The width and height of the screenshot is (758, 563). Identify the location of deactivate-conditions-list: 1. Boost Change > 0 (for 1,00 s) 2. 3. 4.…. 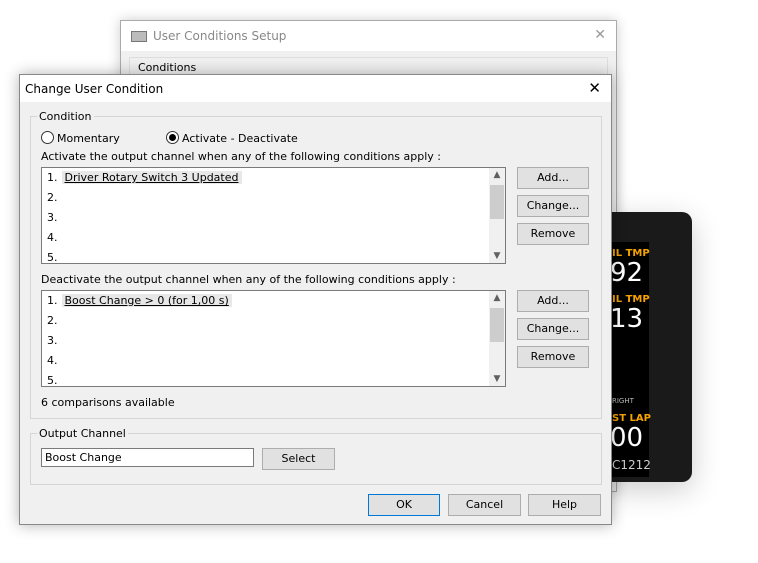
(273, 338).